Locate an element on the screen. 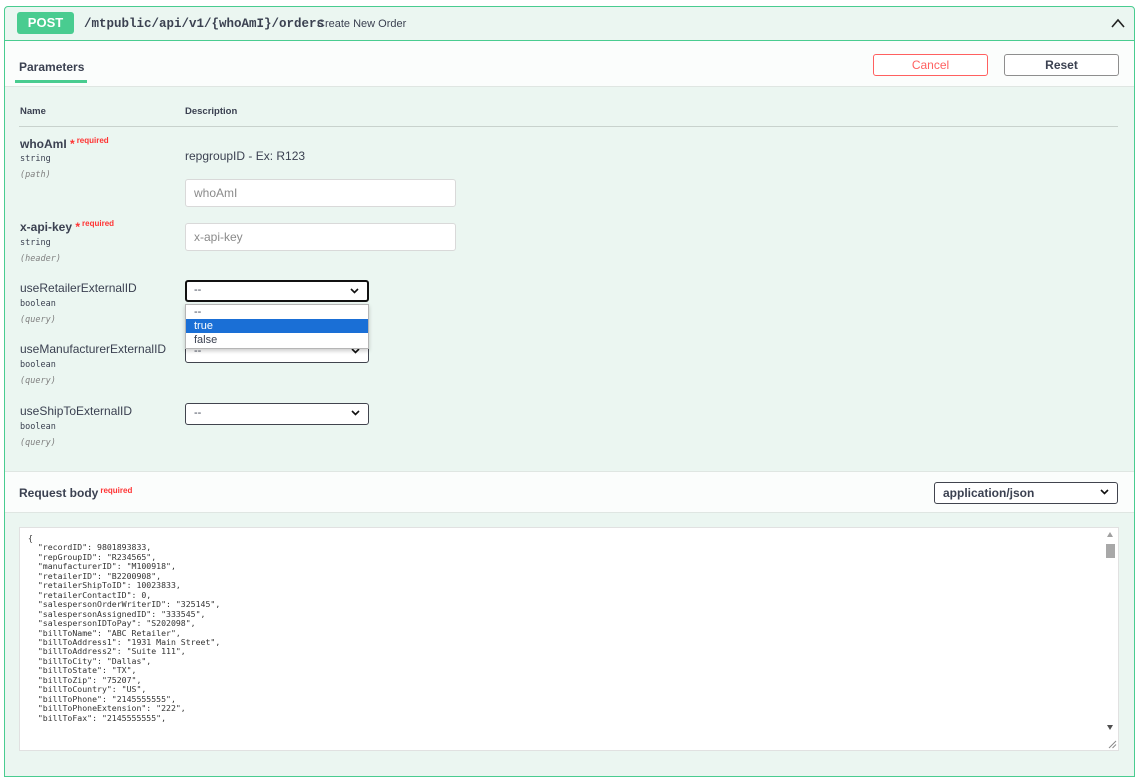 Image resolution: width=1139 pixels, height=777 pixels. cancel-button: Cancel is located at coordinates (930, 65).